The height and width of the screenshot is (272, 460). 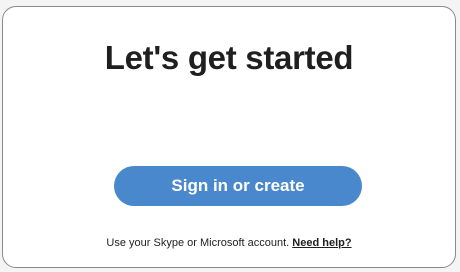 What do you see at coordinates (238, 186) in the screenshot?
I see `sign-in-or-create-button: Sign in or create` at bounding box center [238, 186].